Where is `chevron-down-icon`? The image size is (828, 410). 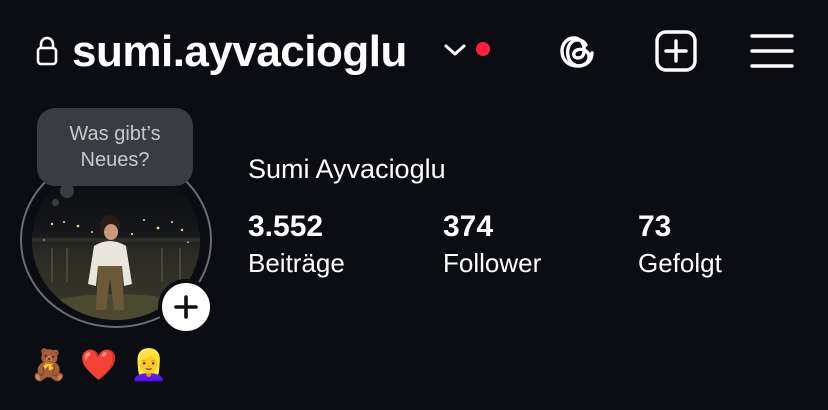
chevron-down-icon is located at coordinates (455, 50).